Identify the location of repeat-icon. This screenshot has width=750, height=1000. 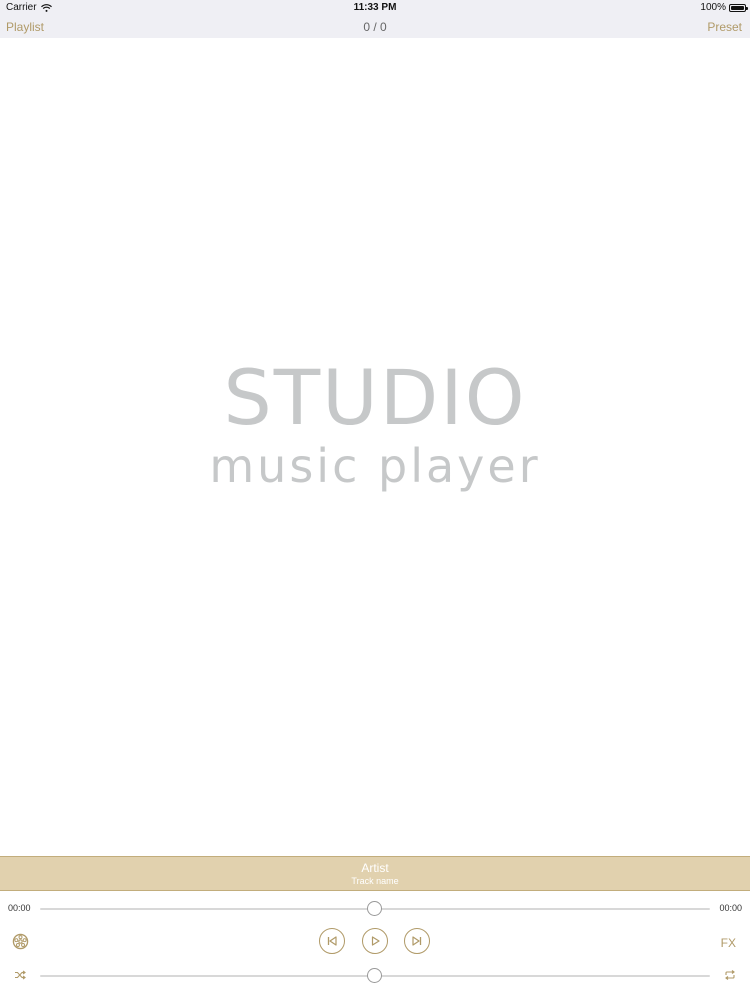
(730, 975).